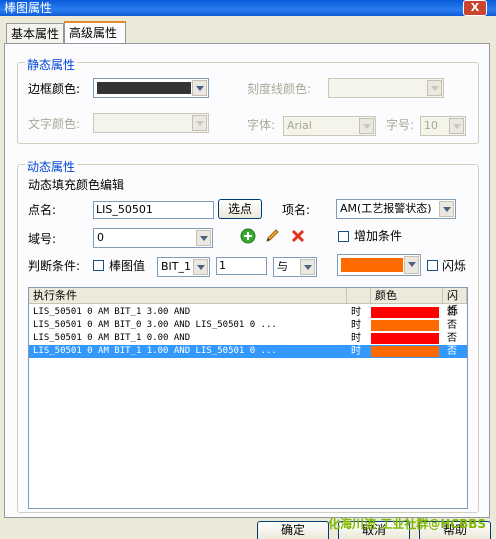  What do you see at coordinates (188, 296) in the screenshot?
I see `column-header-condition: 执行条件` at bounding box center [188, 296].